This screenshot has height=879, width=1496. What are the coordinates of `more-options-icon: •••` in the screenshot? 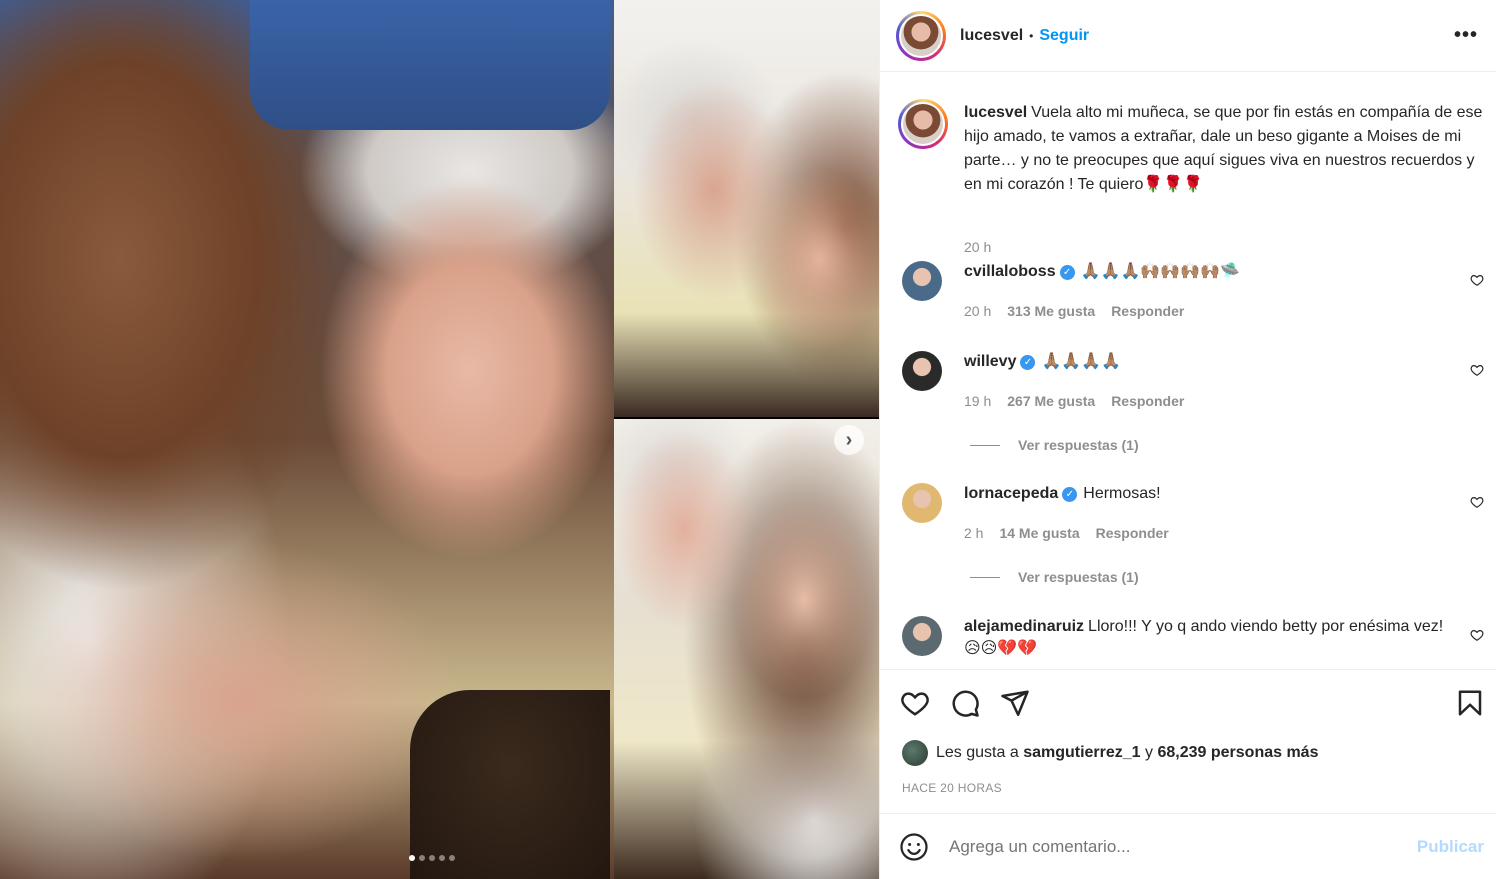 It's located at (1466, 35).